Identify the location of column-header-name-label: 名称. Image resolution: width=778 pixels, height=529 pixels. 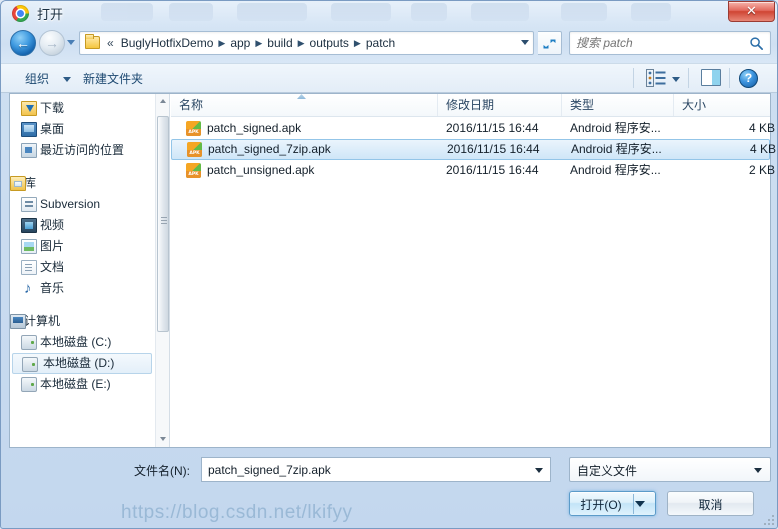
(191, 105).